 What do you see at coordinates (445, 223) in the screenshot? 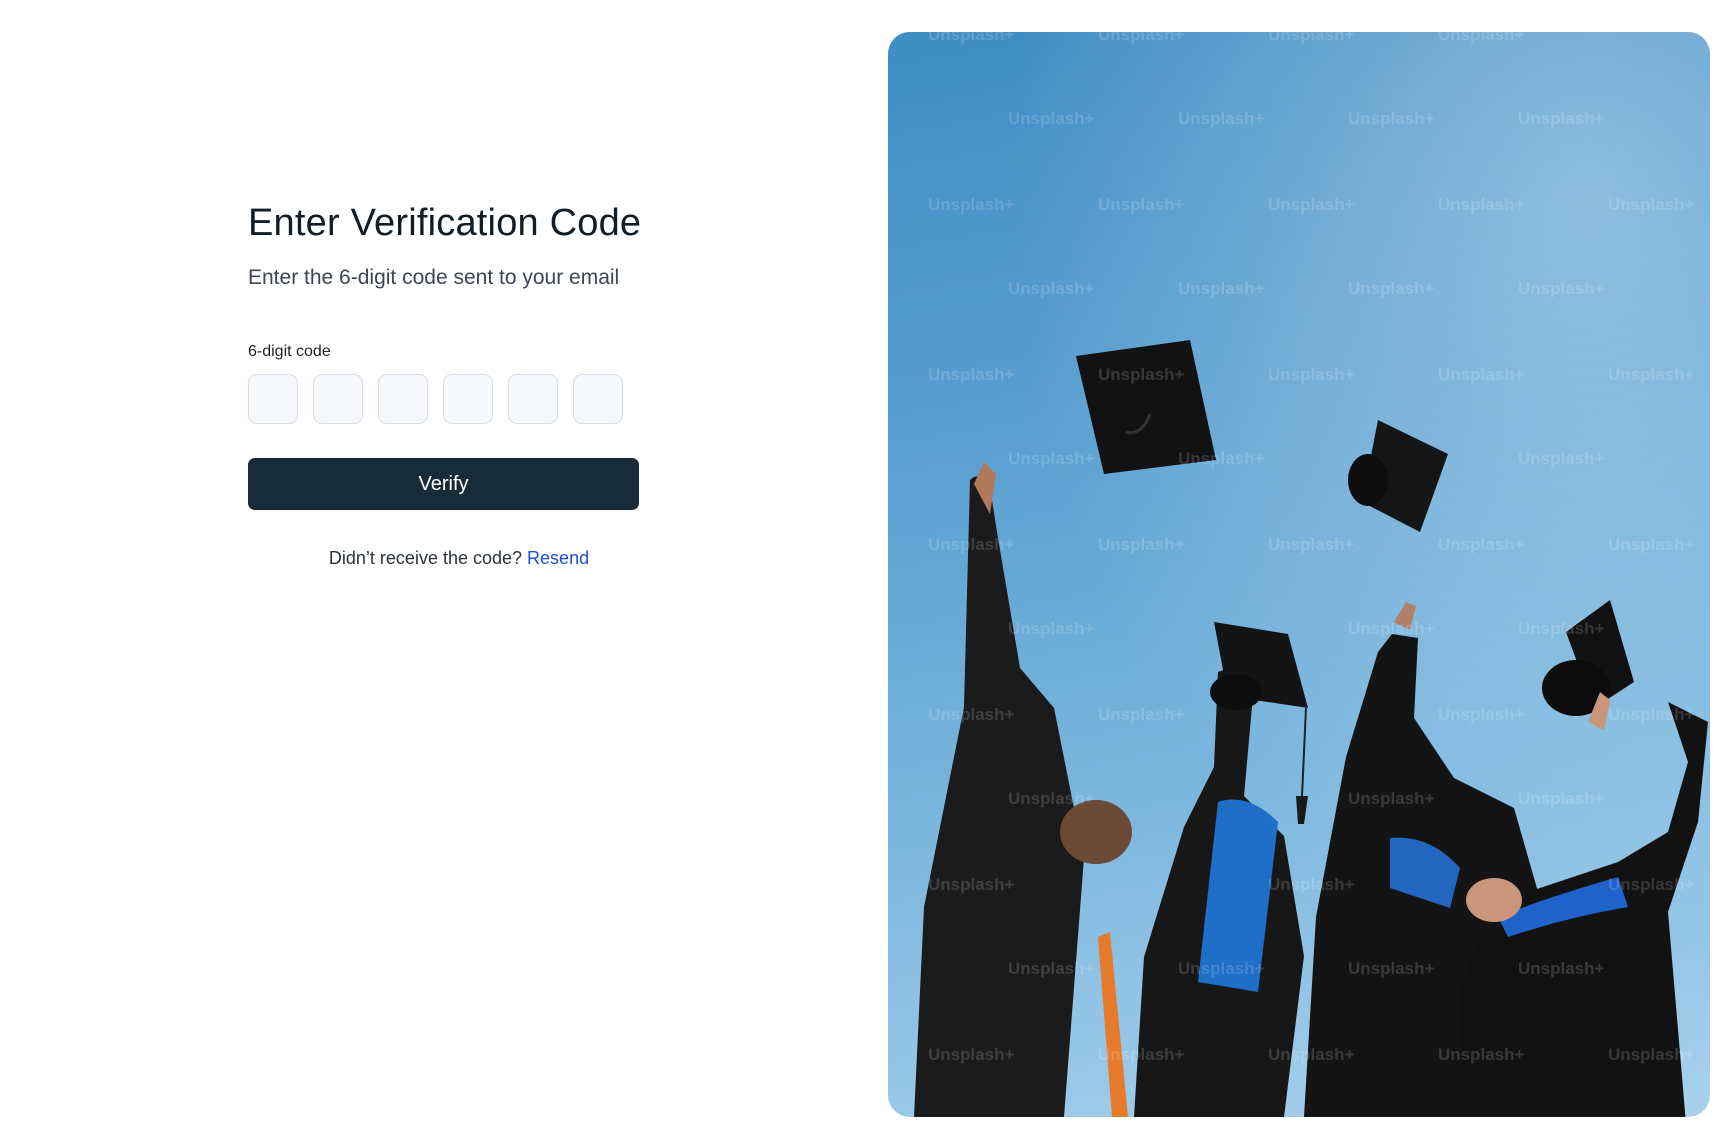
I see `page-title: Enter Verification Code` at bounding box center [445, 223].